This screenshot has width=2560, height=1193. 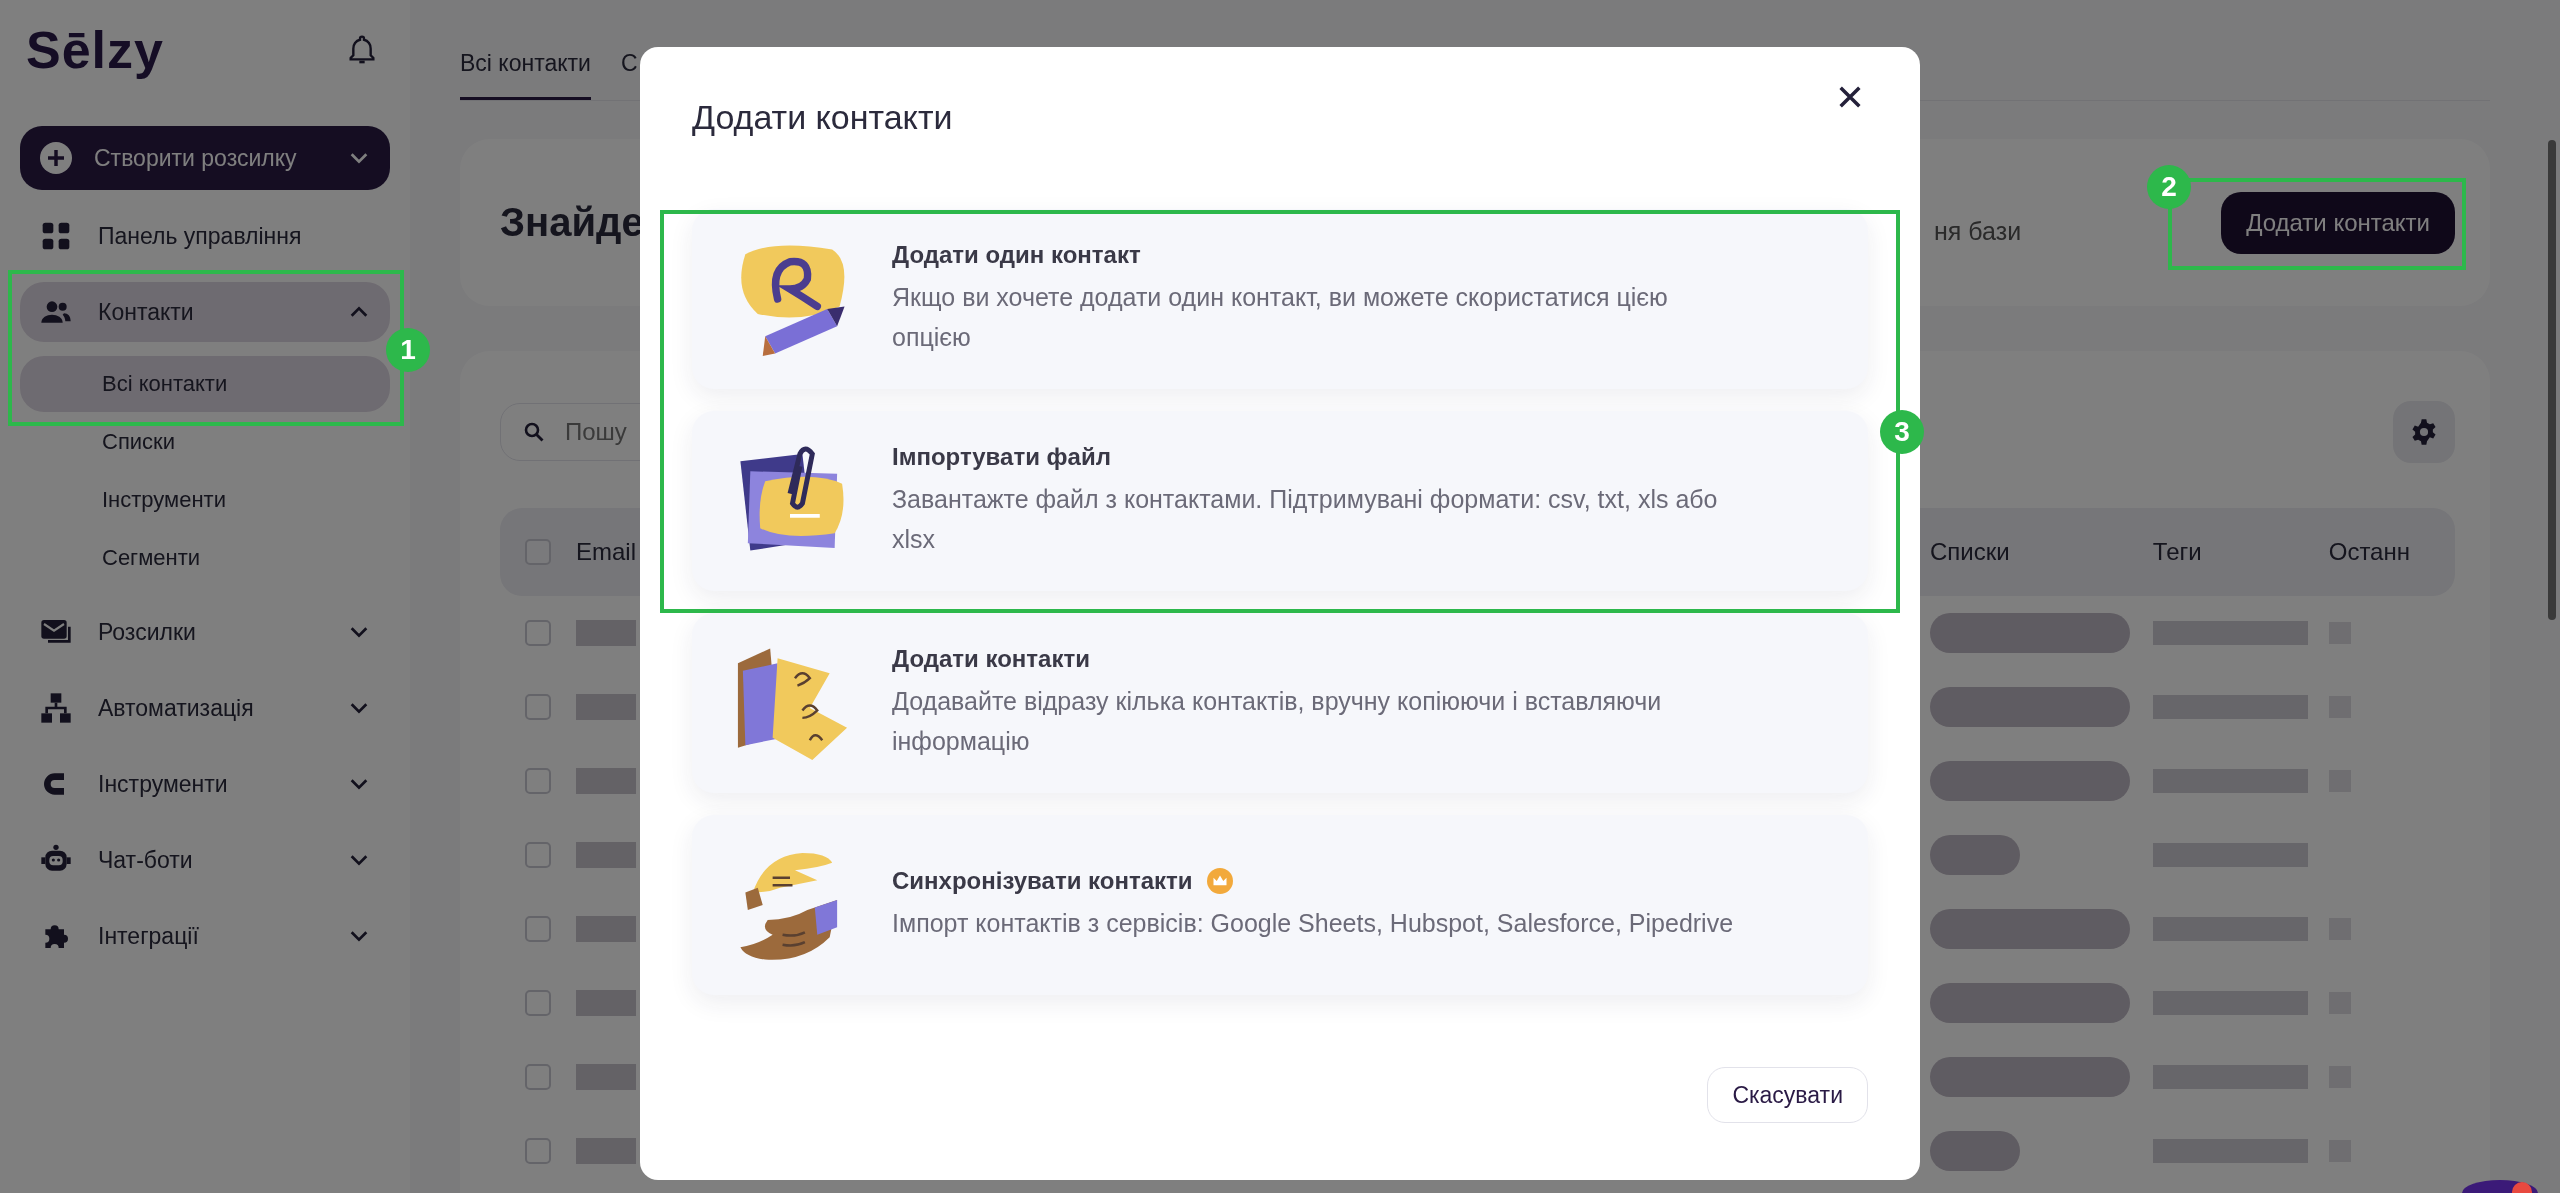 What do you see at coordinates (1280, 317) in the screenshot?
I see `option-description: Якщо ви хочете додати один контакт, ви можете скористатися цією опцією` at bounding box center [1280, 317].